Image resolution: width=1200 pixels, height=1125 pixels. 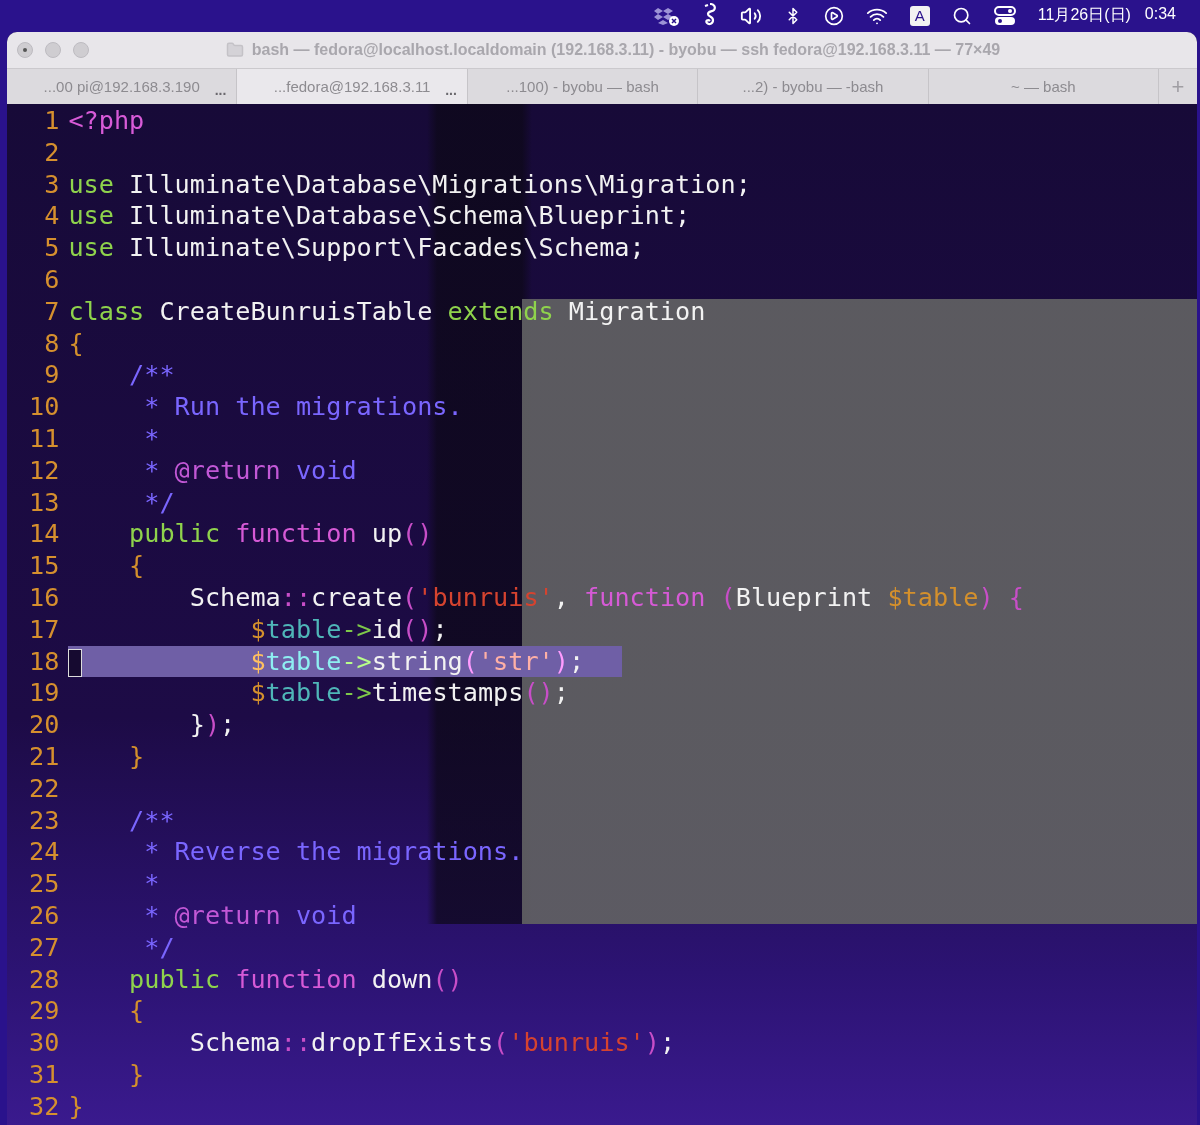 I want to click on line-number: 11, so click(x=44, y=438).